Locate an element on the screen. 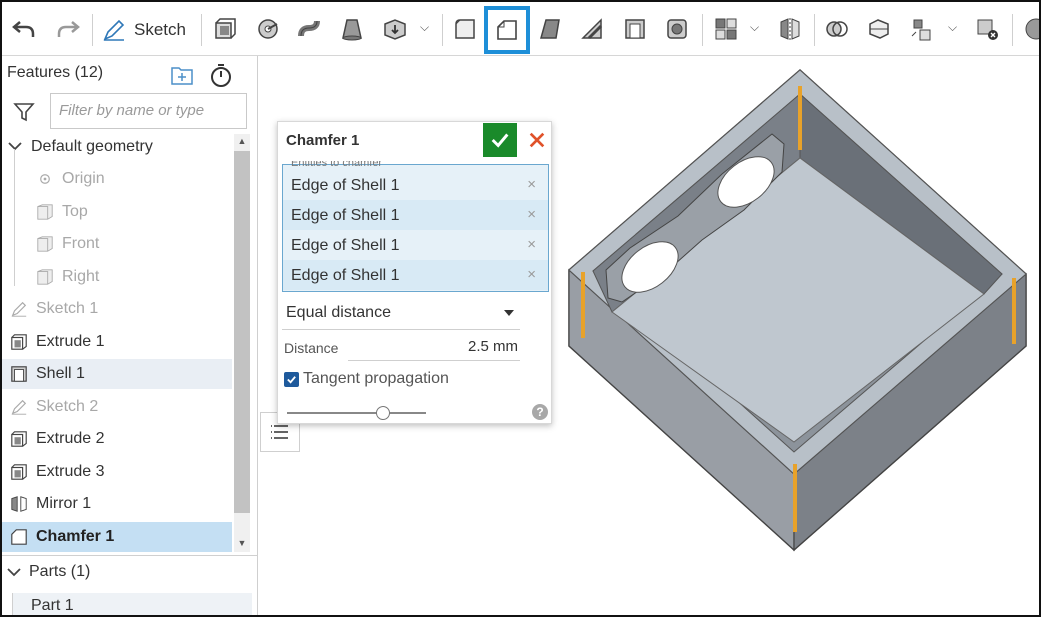  default-geometry-toggle: Default geometry is located at coordinates (117, 147).